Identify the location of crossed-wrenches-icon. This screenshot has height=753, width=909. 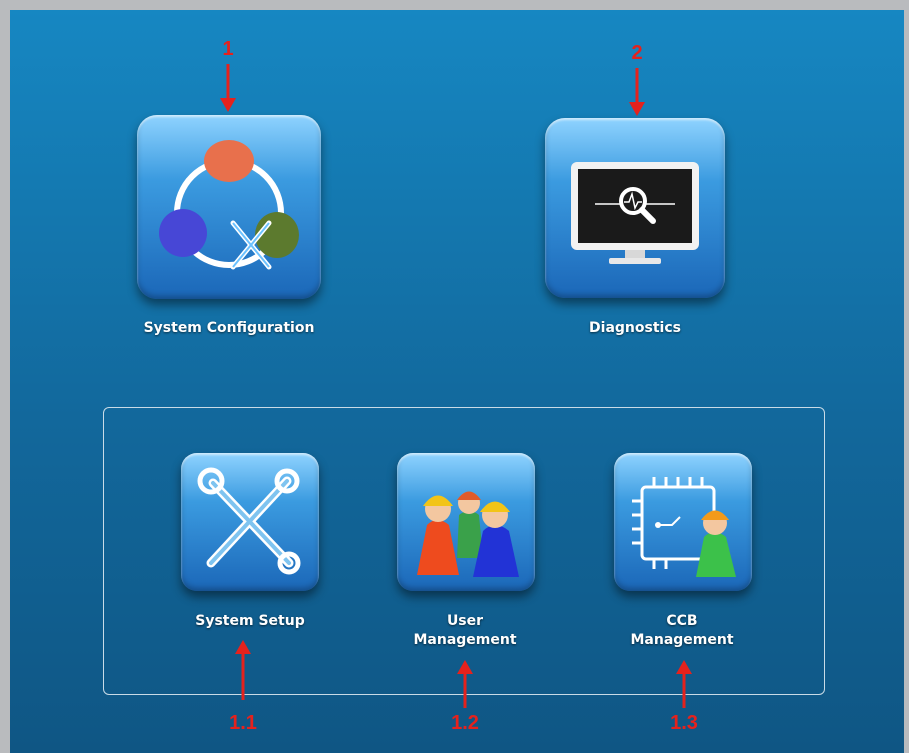
(249, 521).